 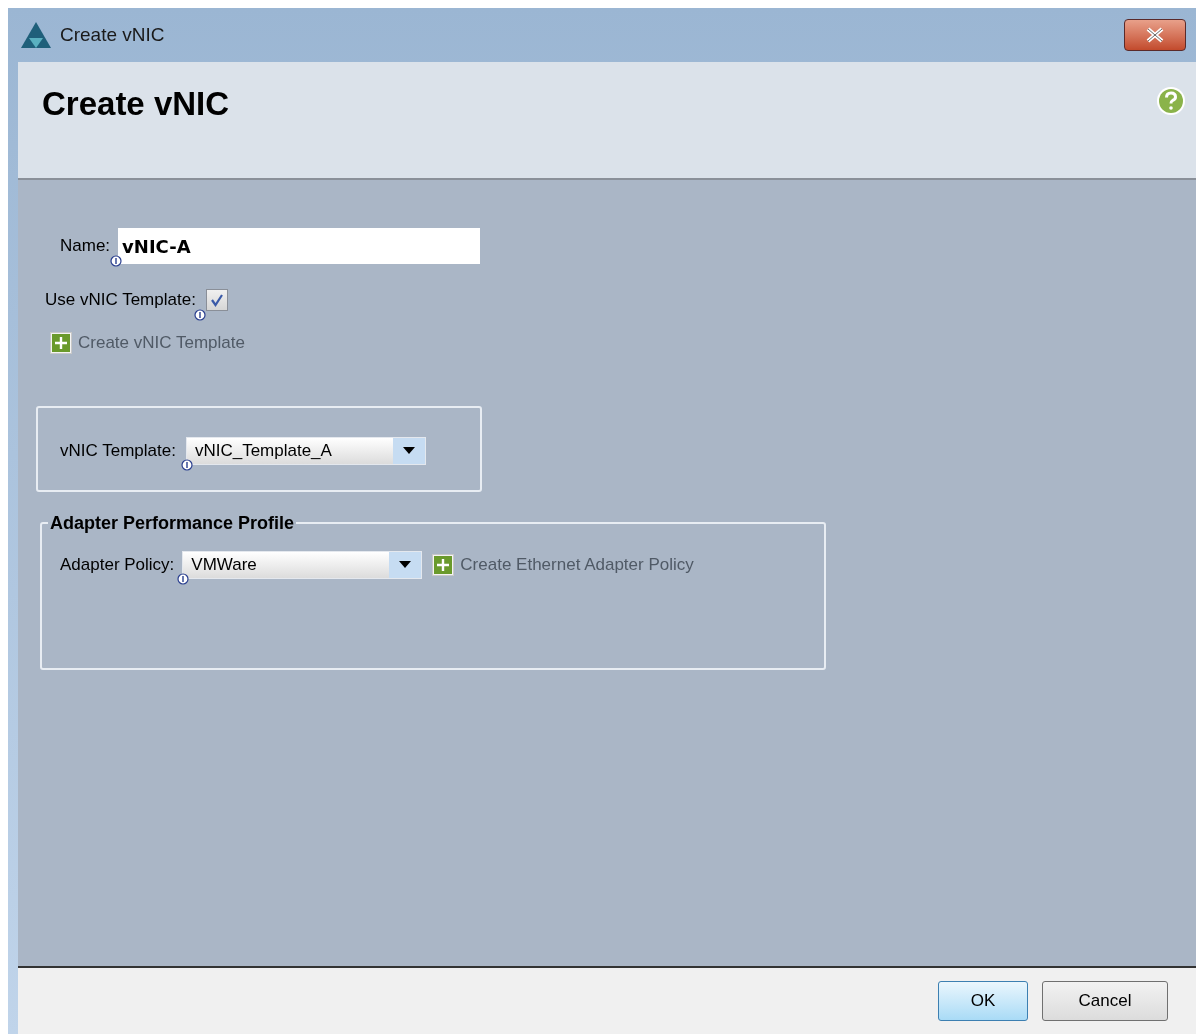 I want to click on dropdown-field: vNIC_Template_A, so click(x=305, y=450).